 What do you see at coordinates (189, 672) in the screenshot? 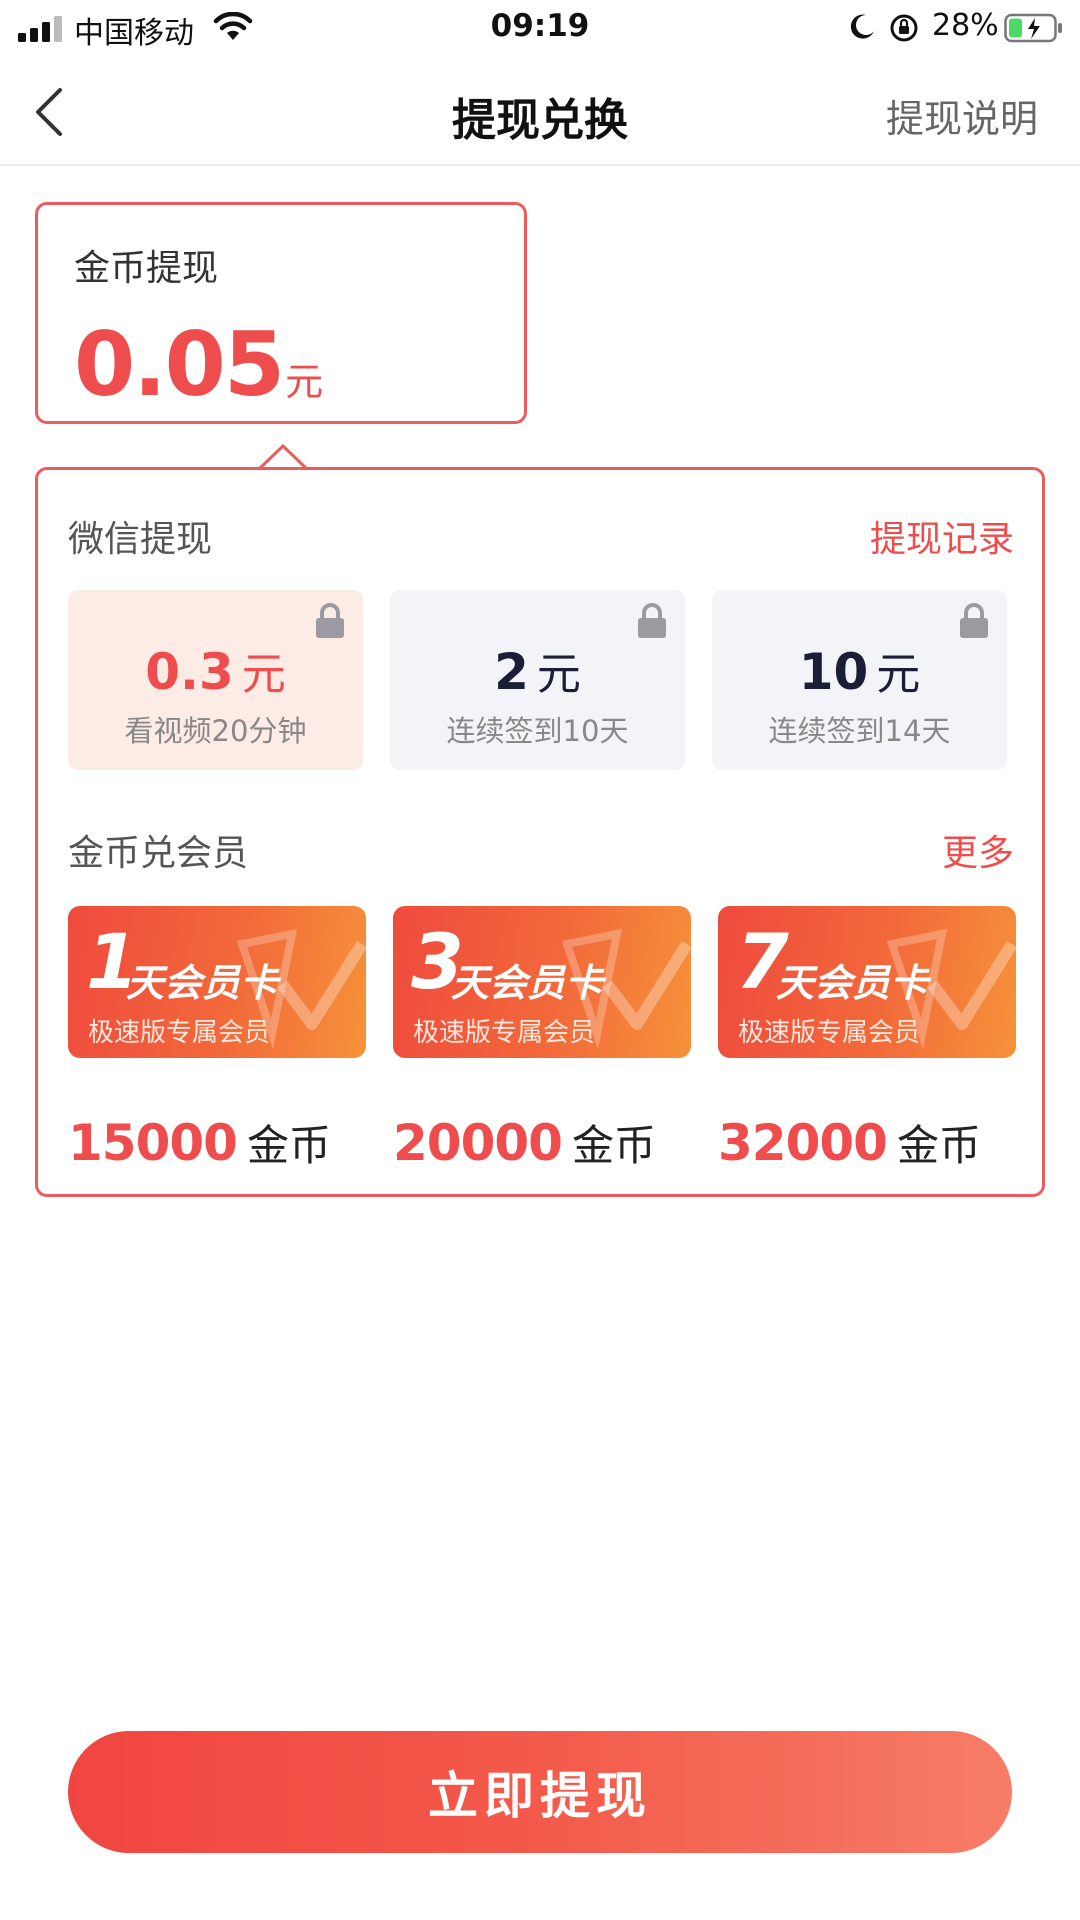
I see `option-value: 0.3` at bounding box center [189, 672].